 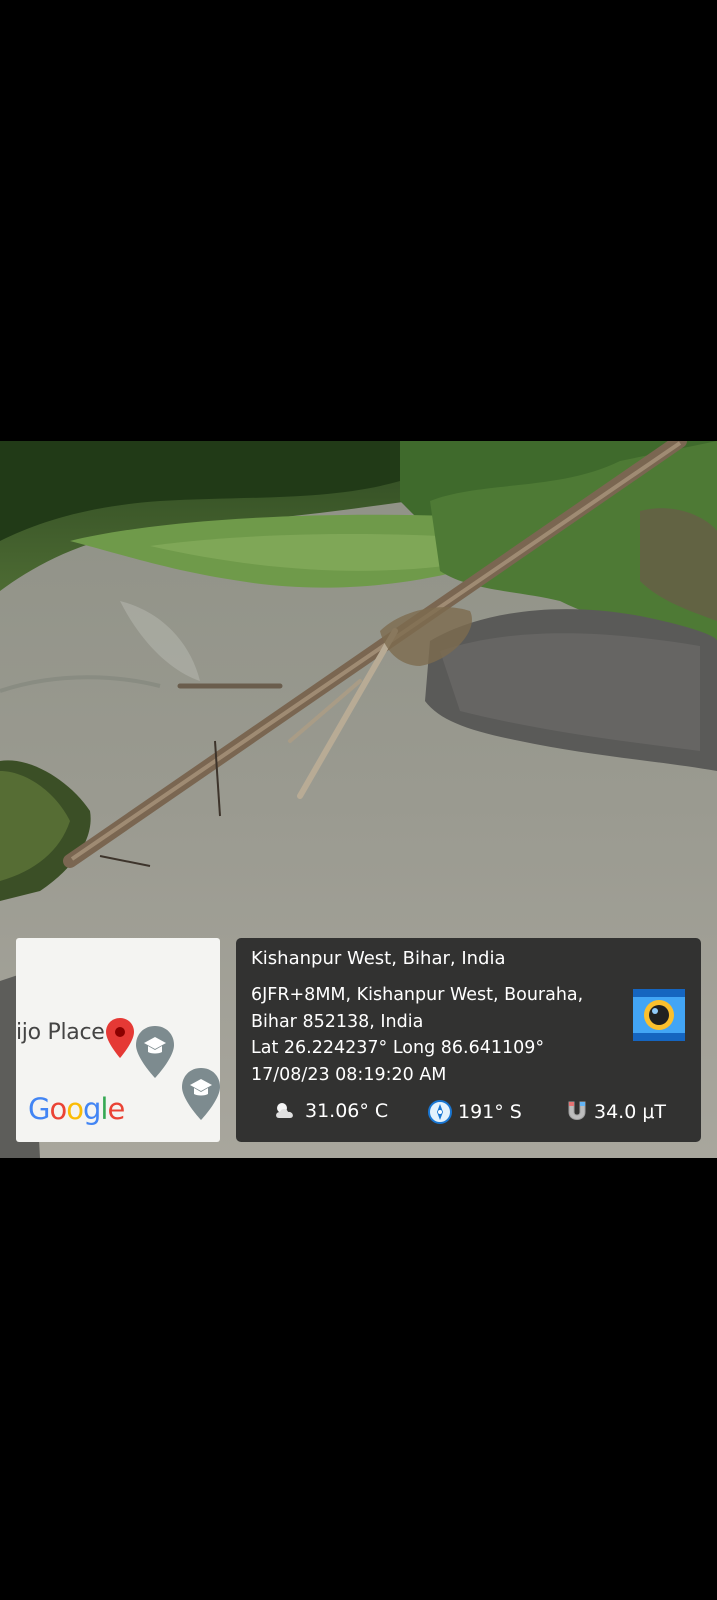 I want to click on camera-app-icon, so click(x=659, y=1015).